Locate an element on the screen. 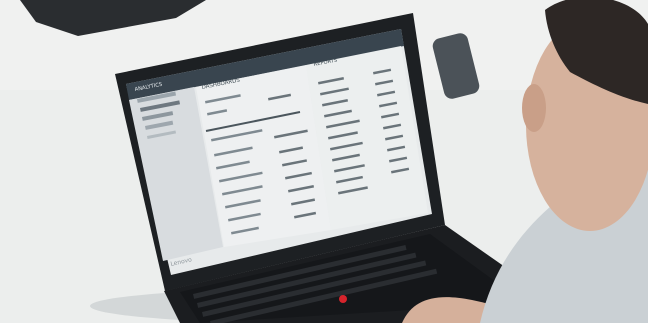 The image size is (648, 323). ear is located at coordinates (534, 108).